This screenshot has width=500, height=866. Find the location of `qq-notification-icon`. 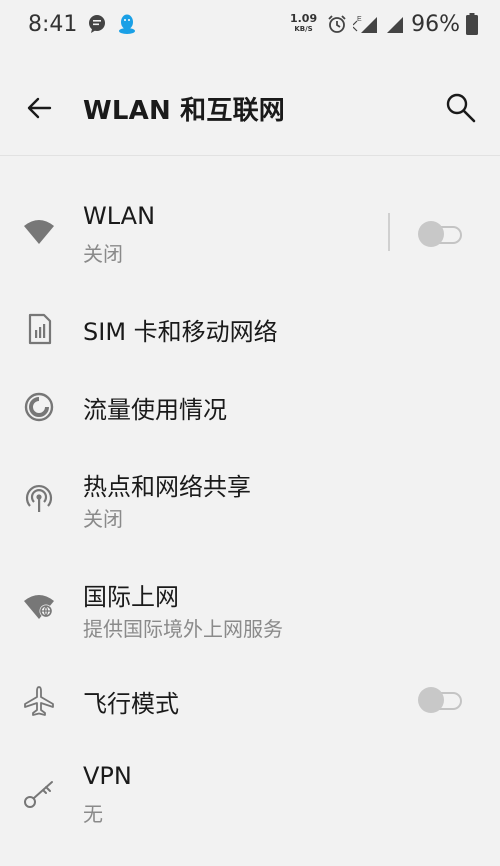

qq-notification-icon is located at coordinates (127, 24).